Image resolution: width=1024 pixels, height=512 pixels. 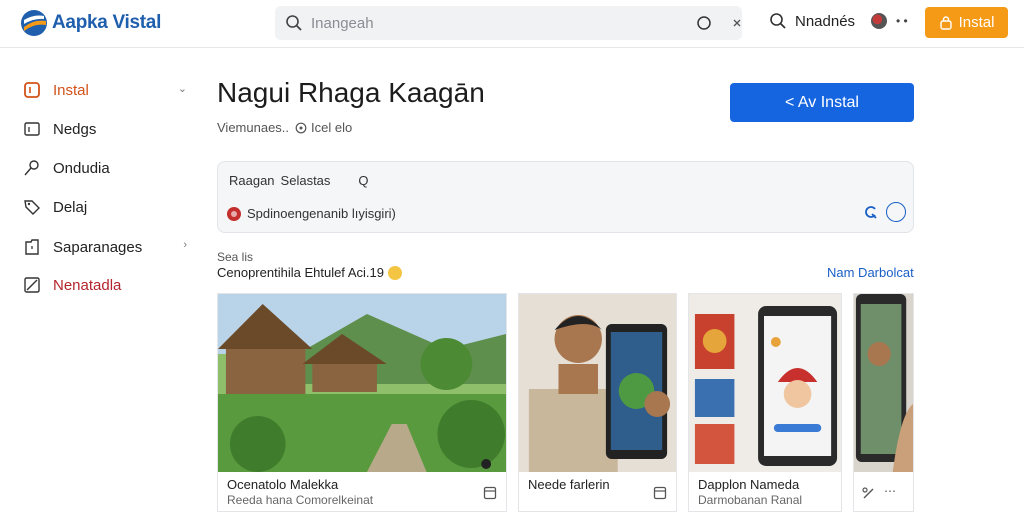 I want to click on media-card: Neede farlerin, so click(x=597, y=402).